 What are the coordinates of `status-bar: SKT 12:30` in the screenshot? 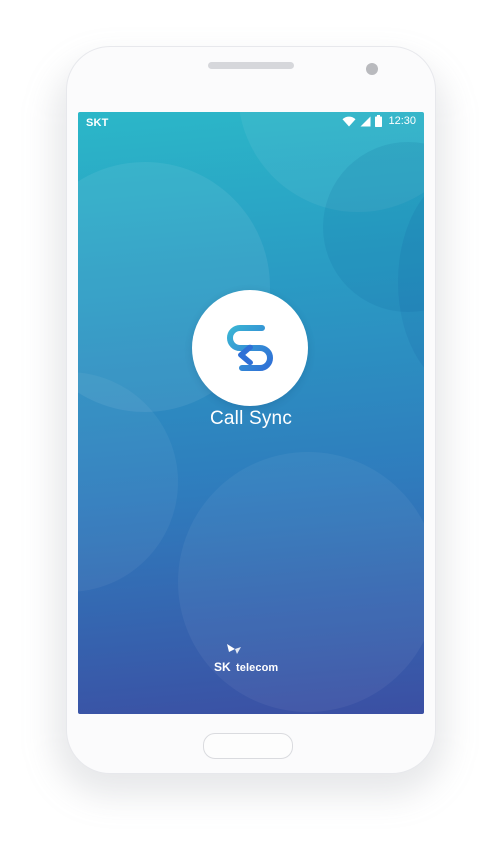 It's located at (251, 123).